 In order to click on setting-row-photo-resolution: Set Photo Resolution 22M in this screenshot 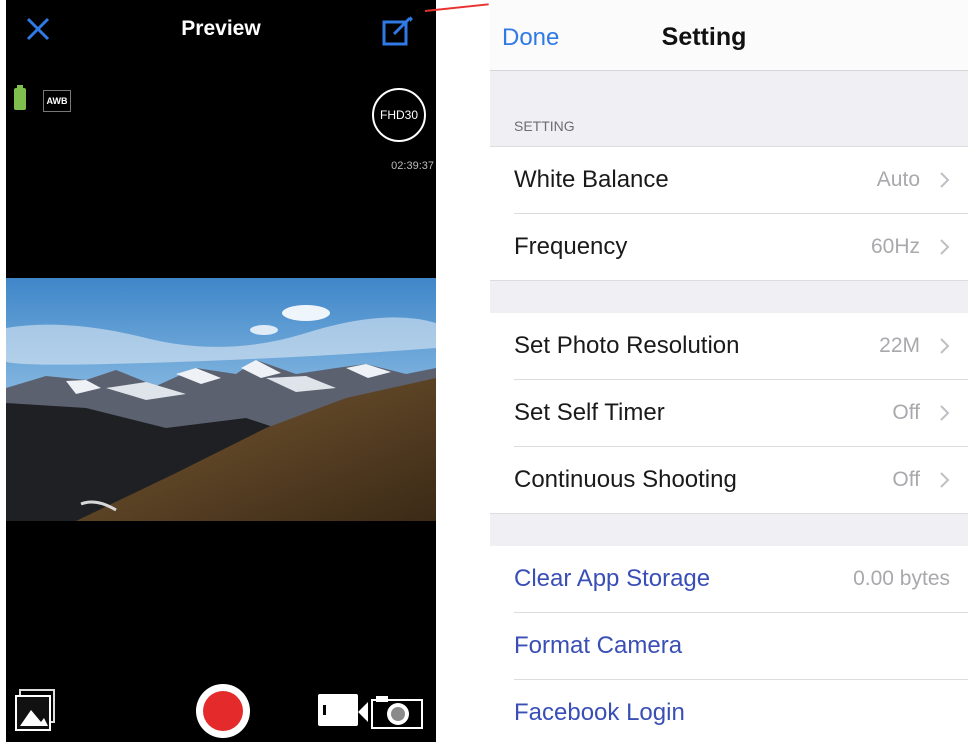, I will do `click(729, 346)`.